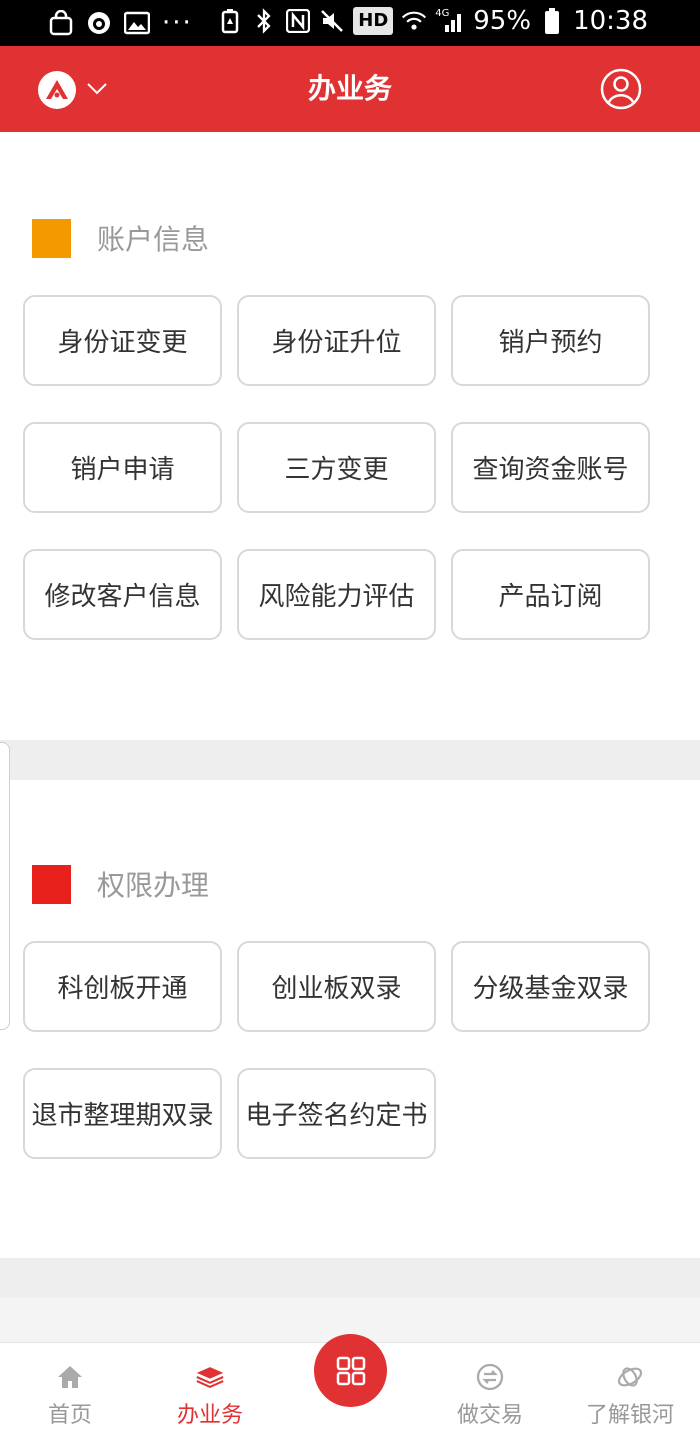 This screenshot has height=1439, width=700. What do you see at coordinates (550, 340) in the screenshot?
I see `account-closing-appointment-button: 销户预约` at bounding box center [550, 340].